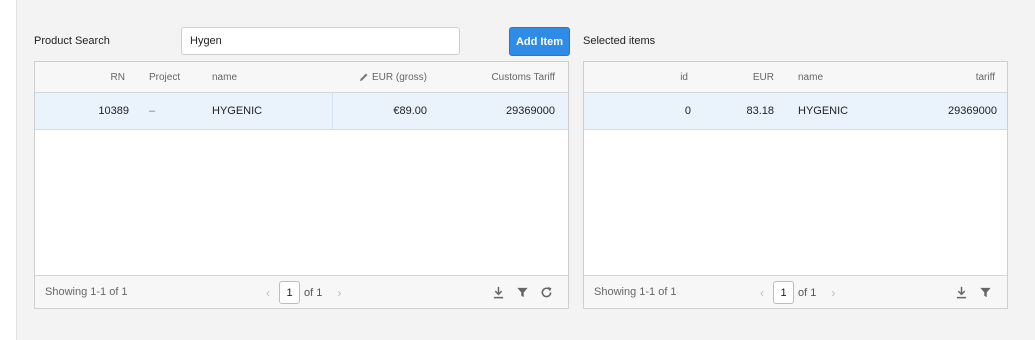 This screenshot has height=340, width=1035. Describe the element at coordinates (152, 111) in the screenshot. I see `cell-project: –` at that location.